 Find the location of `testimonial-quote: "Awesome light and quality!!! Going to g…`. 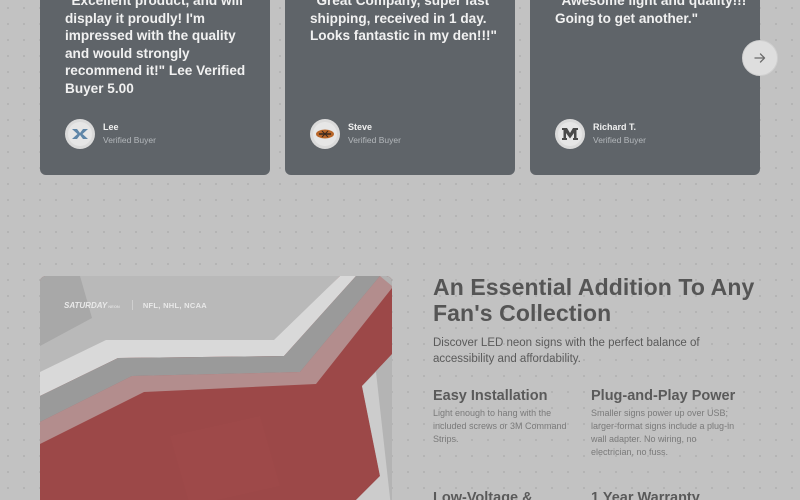

testimonial-quote: "Awesome light and quality!!! Going to g… is located at coordinates (651, 13).